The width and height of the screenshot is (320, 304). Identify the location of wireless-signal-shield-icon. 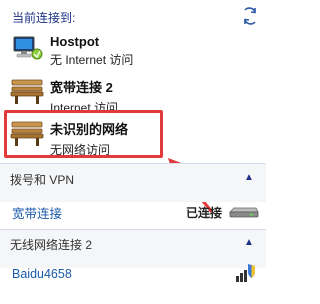
(245, 273).